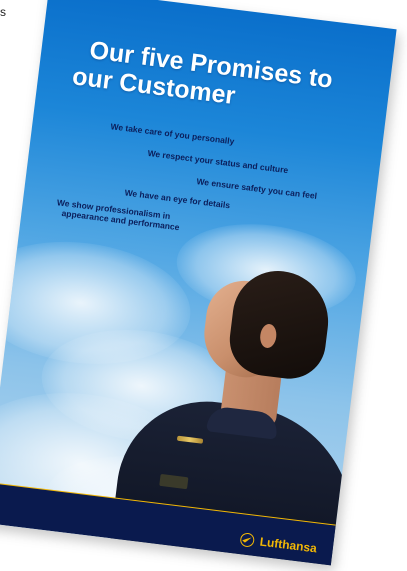  I want to click on corner-text-fragment: s, so click(3, 12).